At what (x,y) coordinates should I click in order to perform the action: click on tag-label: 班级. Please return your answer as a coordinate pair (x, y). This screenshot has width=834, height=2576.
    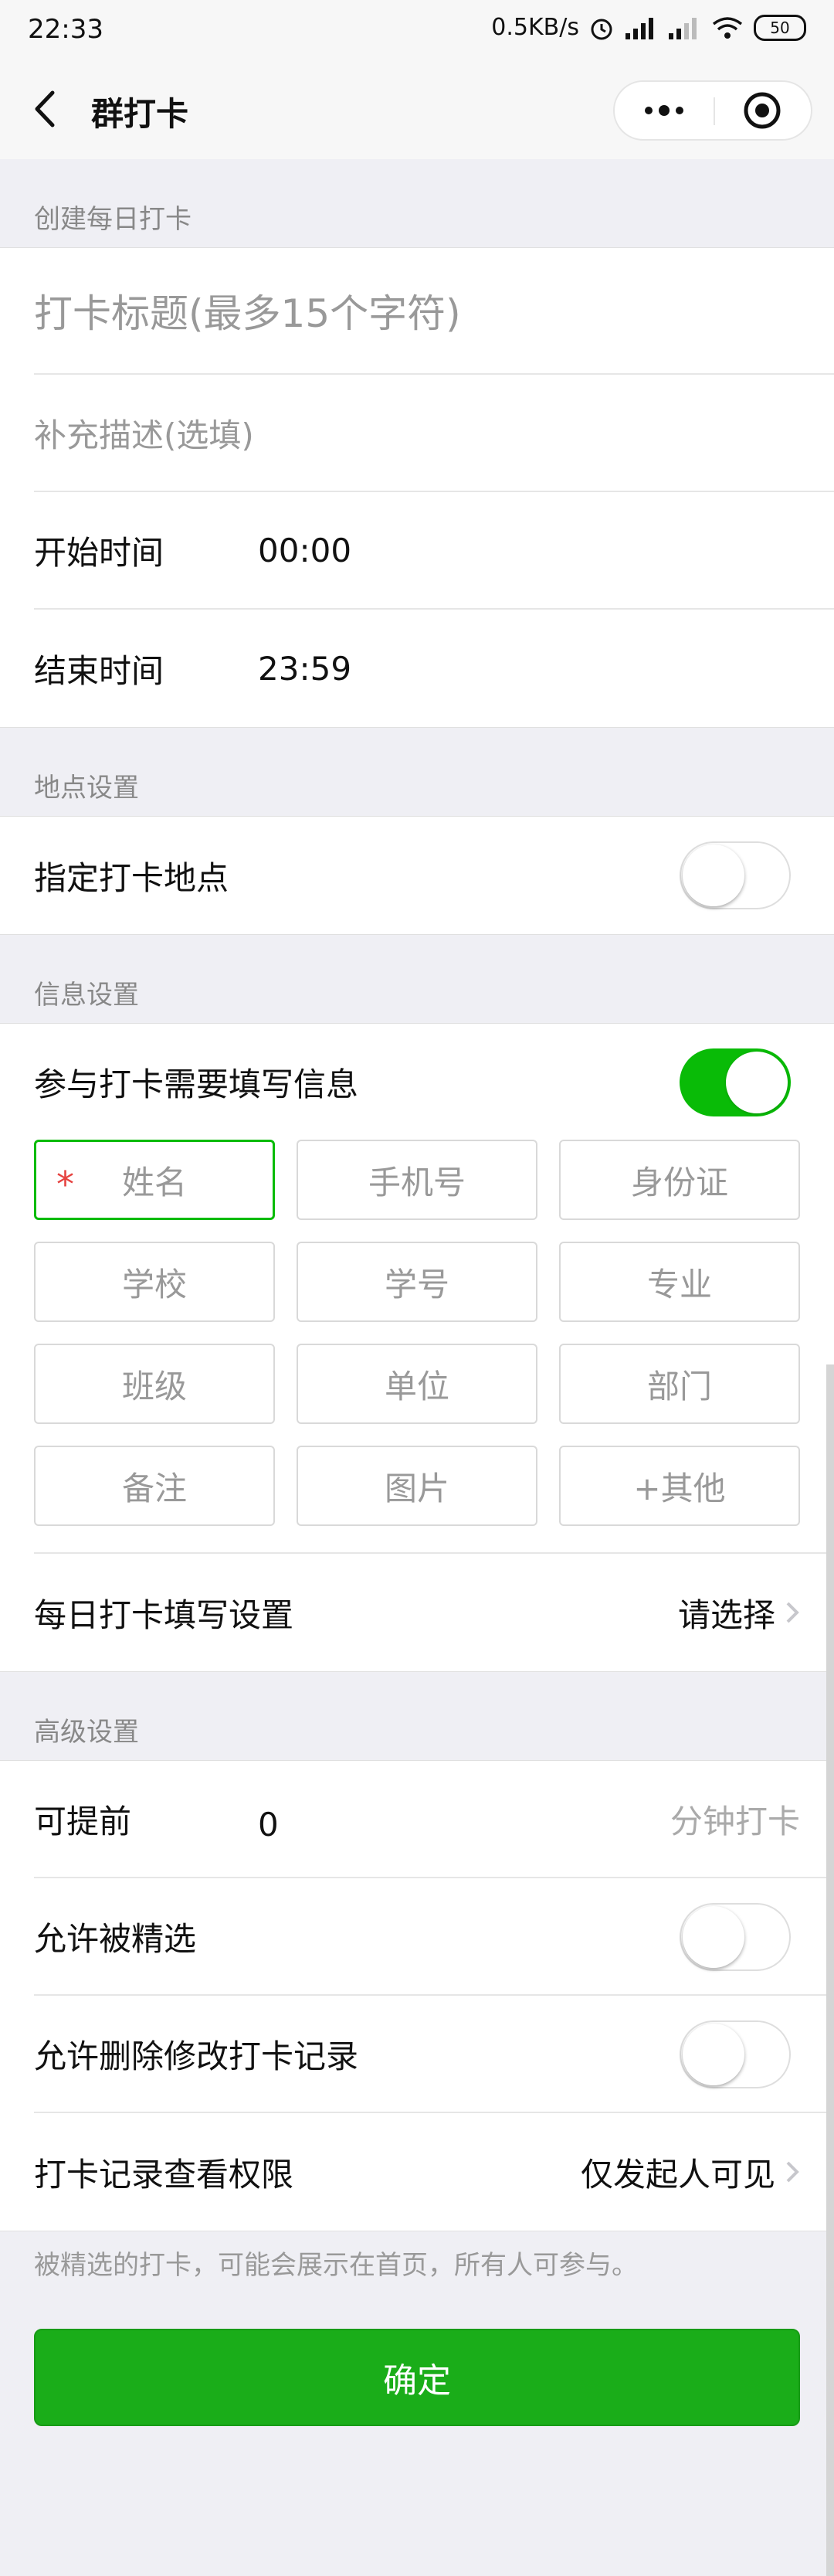
    Looking at the image, I should click on (154, 1386).